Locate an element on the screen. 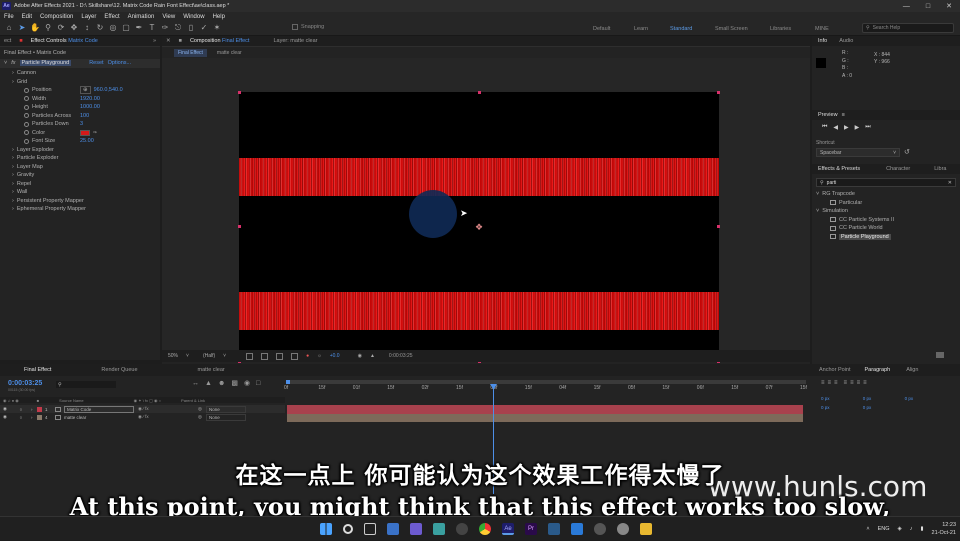 The image size is (960, 541). effect-property-row: › Grid is located at coordinates (80, 82).